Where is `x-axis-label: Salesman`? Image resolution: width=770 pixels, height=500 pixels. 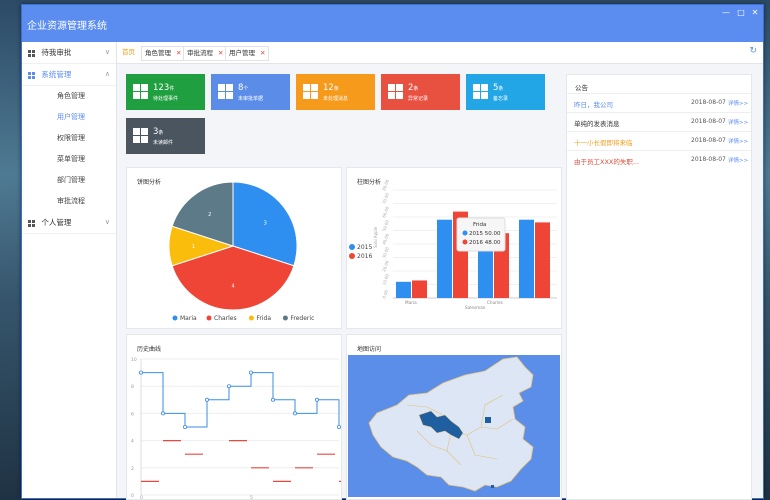 x-axis-label: Salesman is located at coordinates (475, 307).